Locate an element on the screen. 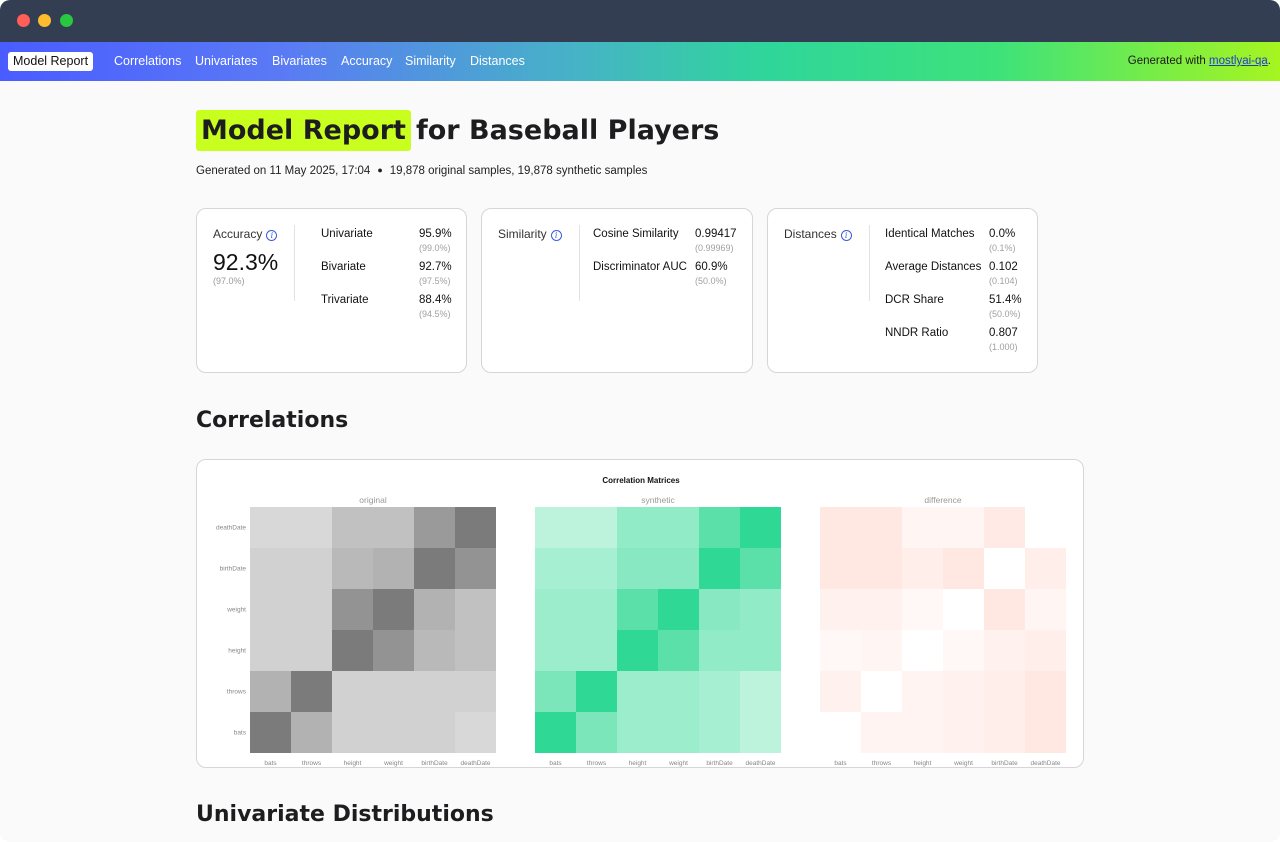 Image resolution: width=1280 pixels, height=842 pixels. nav-brand-model-report: Model Report is located at coordinates (51, 61).